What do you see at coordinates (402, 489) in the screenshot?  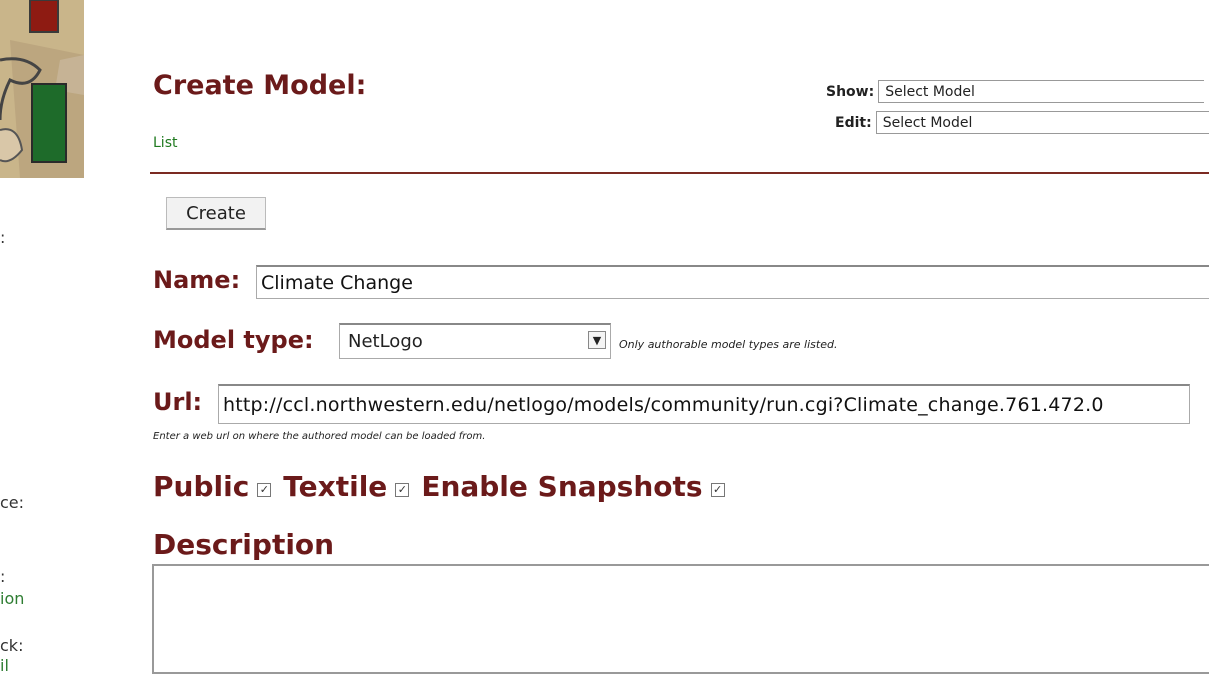 I see `textile-checkbox: ✓` at bounding box center [402, 489].